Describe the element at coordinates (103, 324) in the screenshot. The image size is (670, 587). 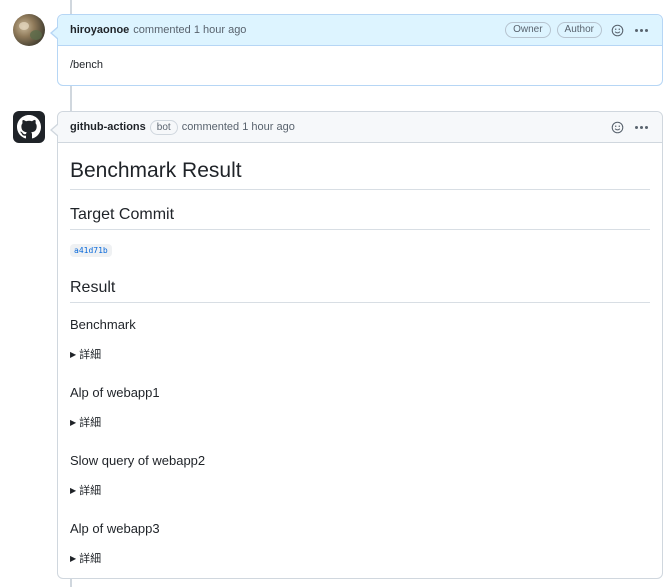
I see `section-title: Benchmark` at that location.